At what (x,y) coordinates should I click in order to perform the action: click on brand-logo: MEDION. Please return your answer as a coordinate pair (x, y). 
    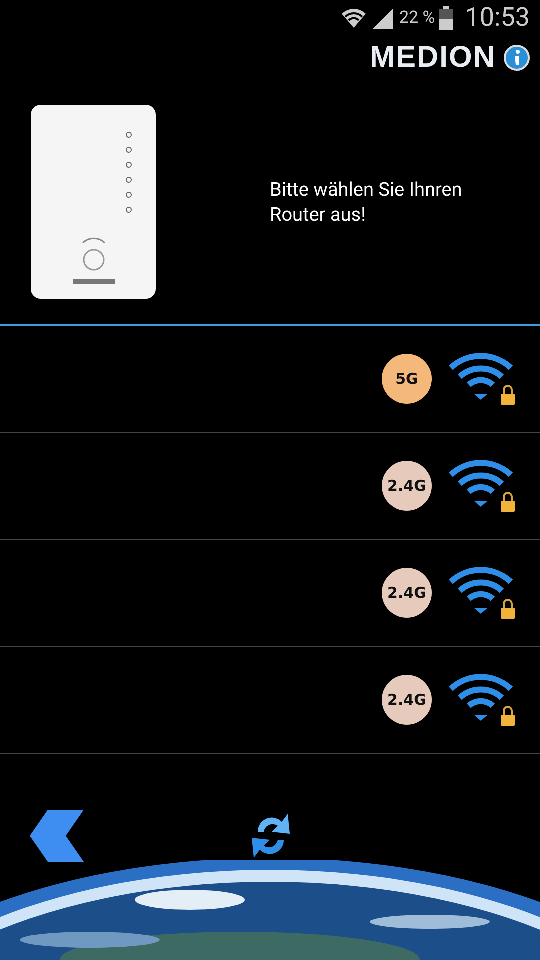
    Looking at the image, I should click on (433, 58).